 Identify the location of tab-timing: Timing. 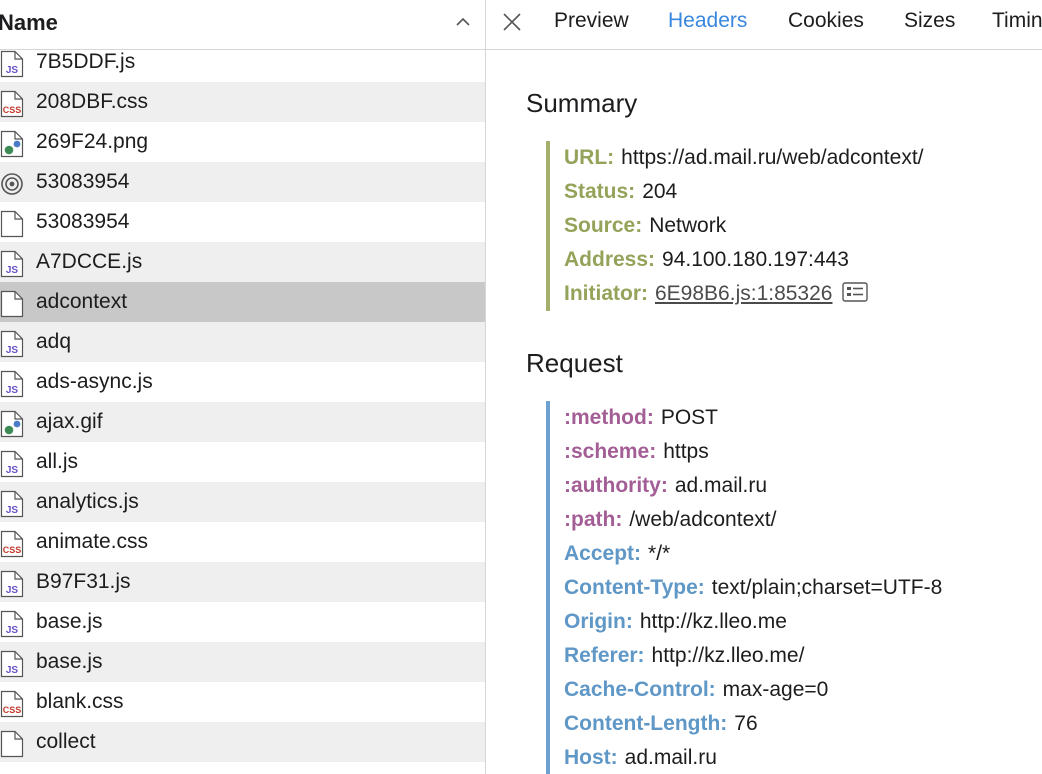
(1017, 21).